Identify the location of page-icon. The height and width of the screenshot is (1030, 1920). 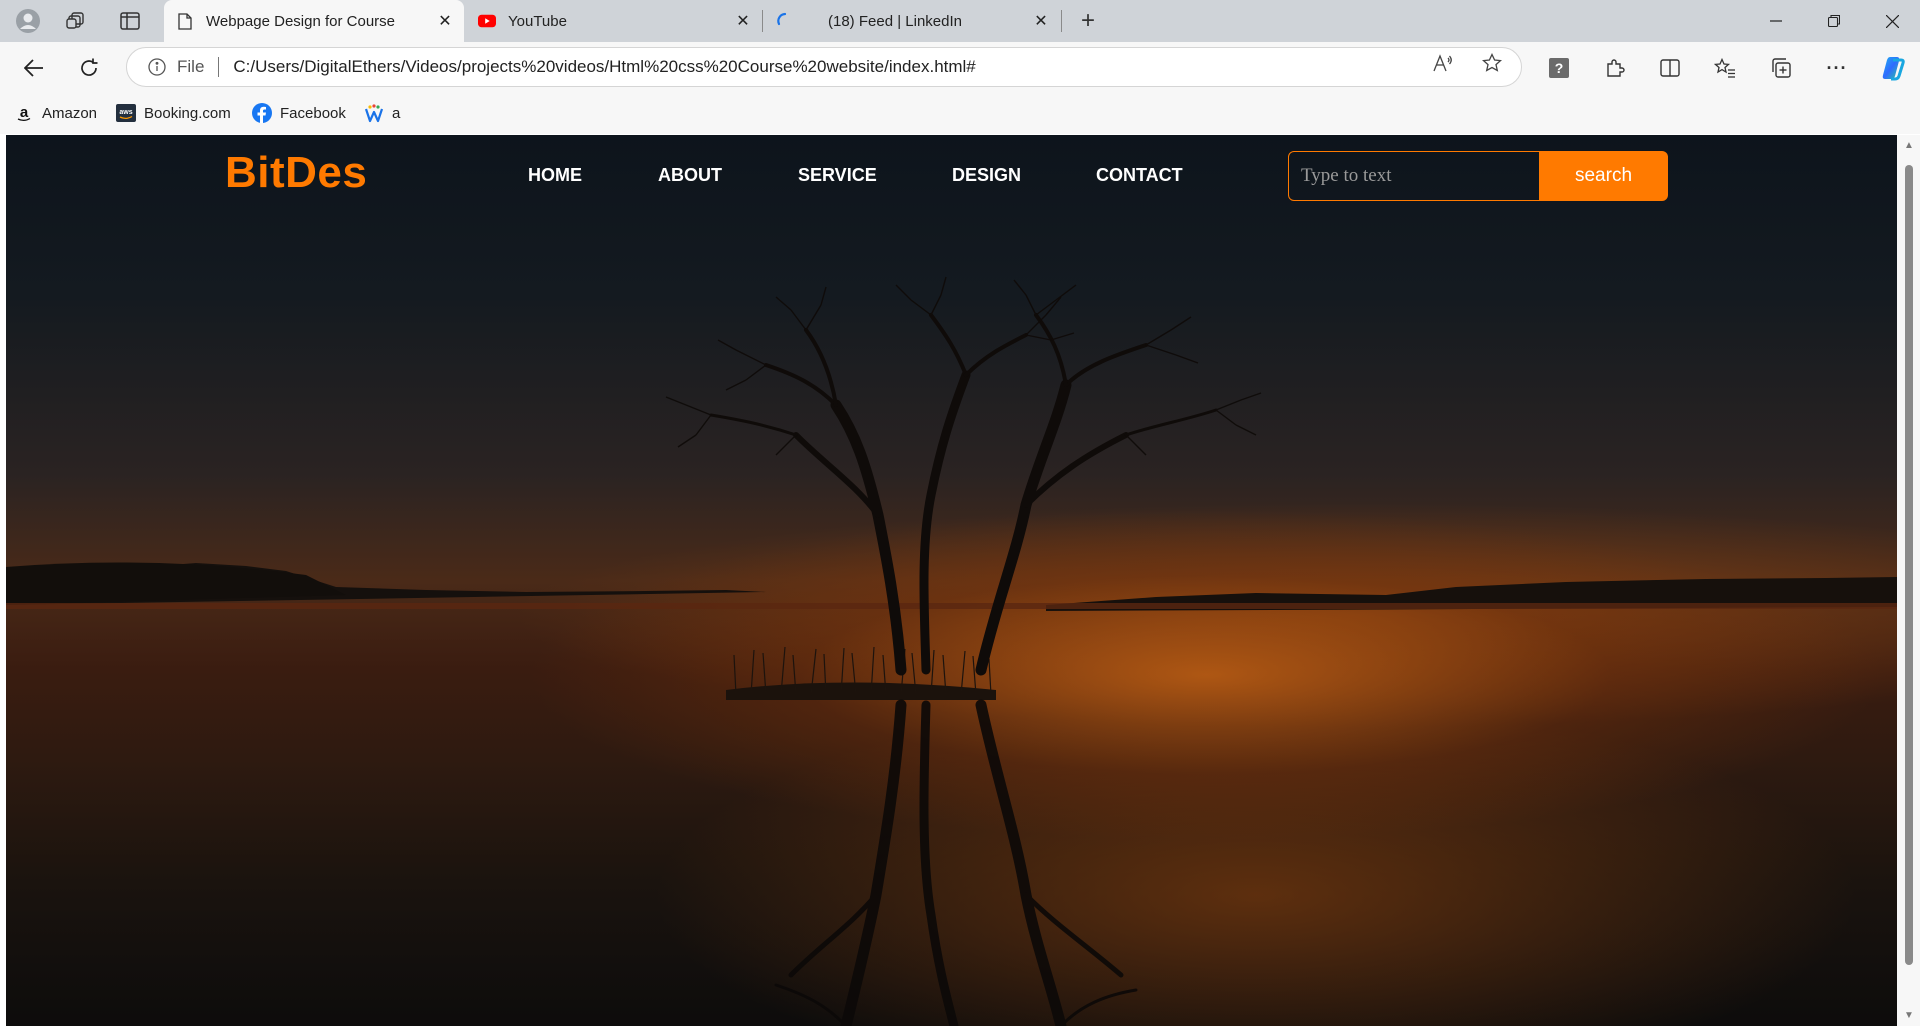
(185, 21).